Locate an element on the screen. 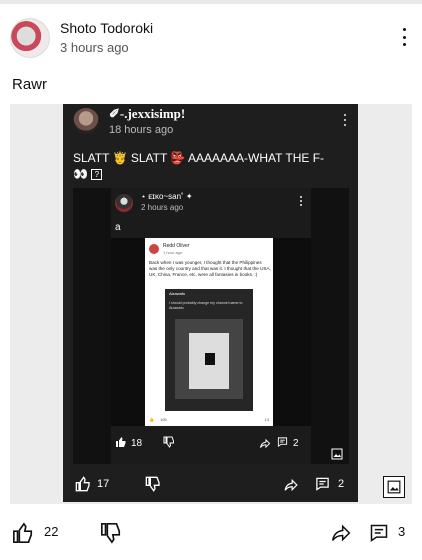  action-bar: 18 2 is located at coordinates (211, 444).